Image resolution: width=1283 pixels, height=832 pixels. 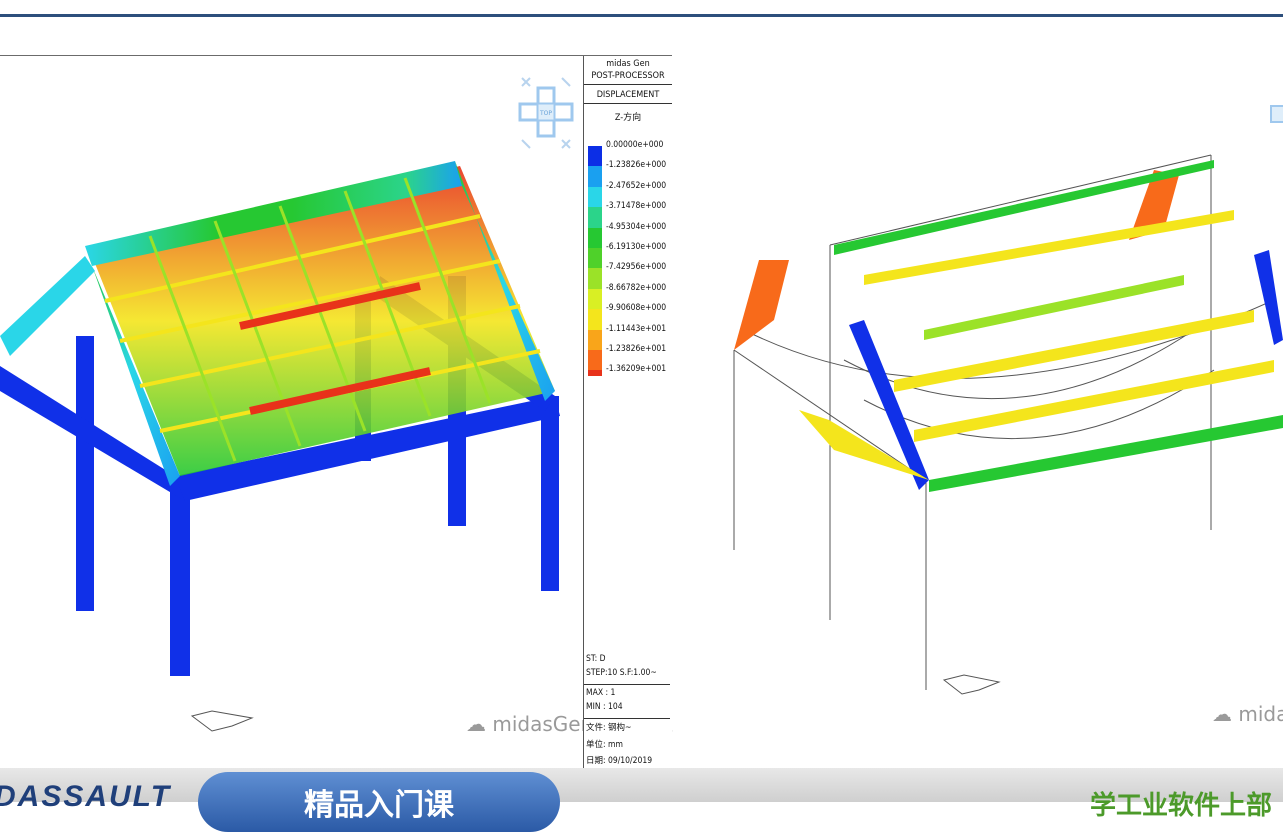 What do you see at coordinates (636, 349) in the screenshot?
I see `legend-value: -1.23826e+001` at bounding box center [636, 349].